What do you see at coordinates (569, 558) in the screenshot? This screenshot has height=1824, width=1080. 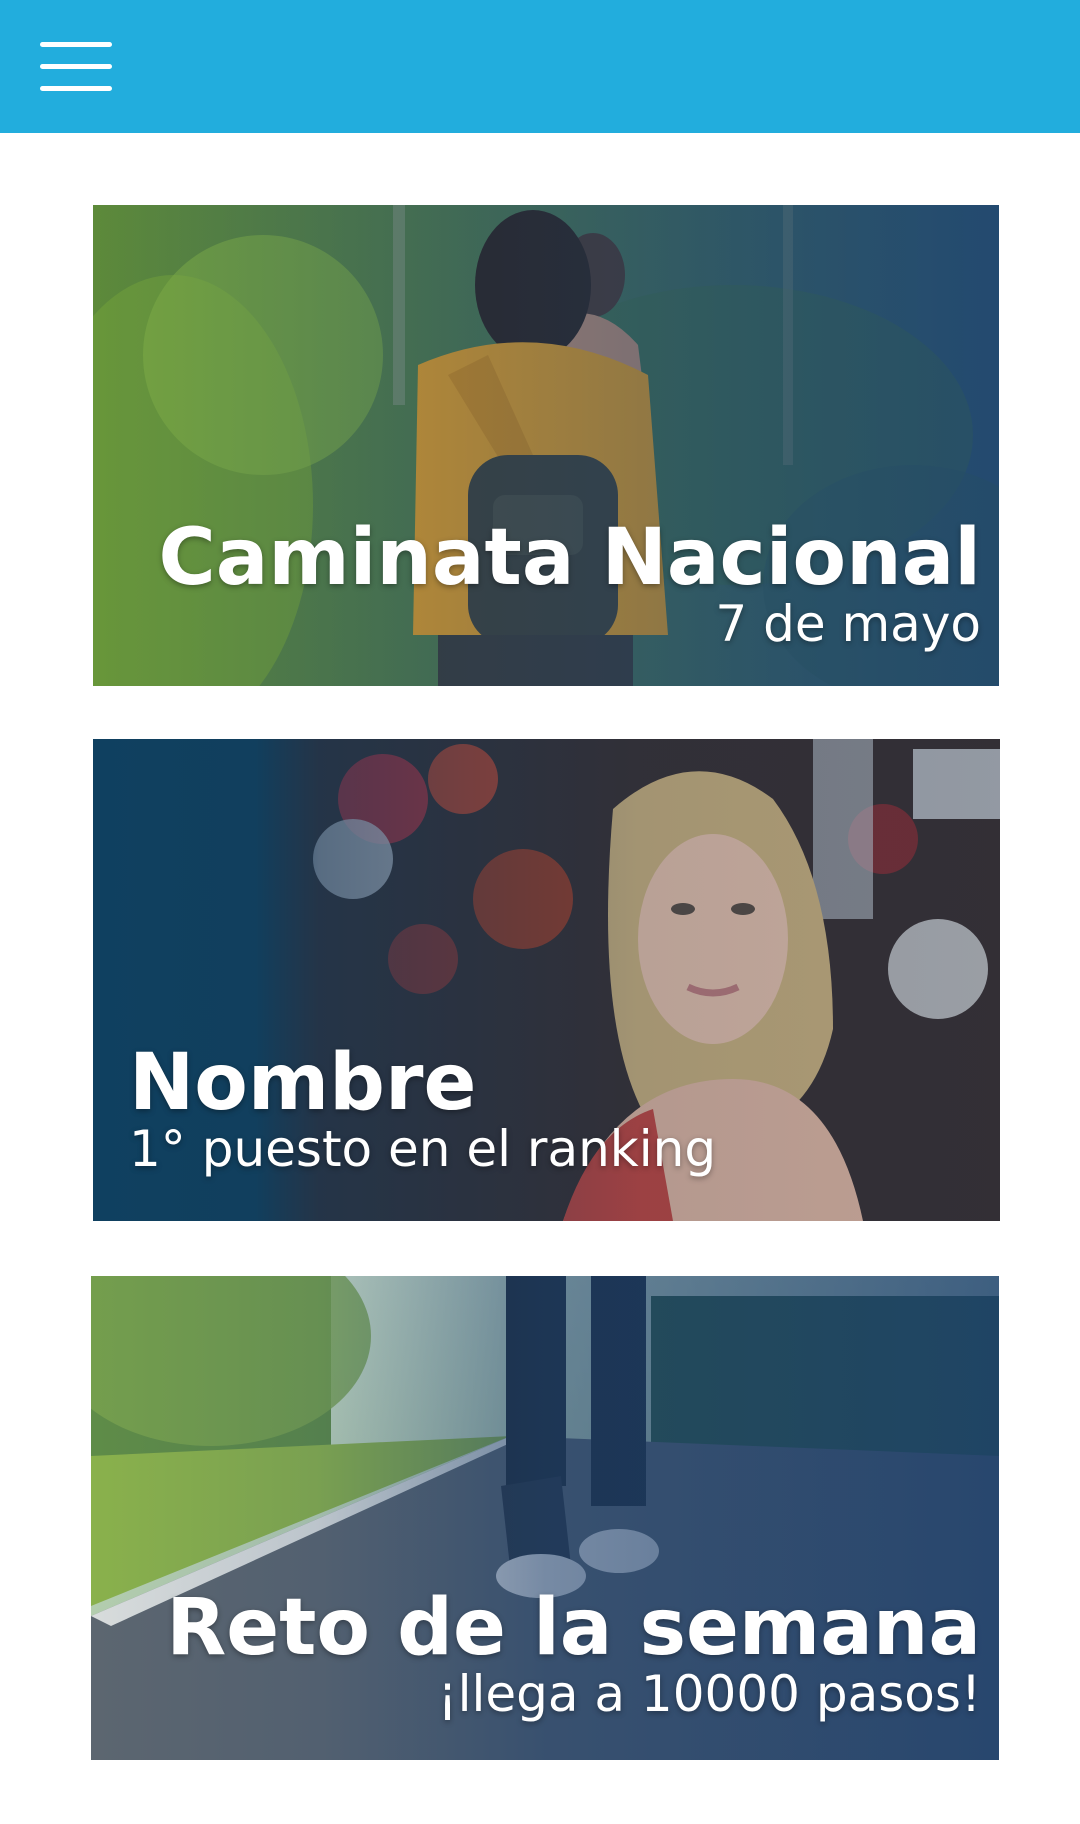 I see `card-title: Caminata Nacional` at bounding box center [569, 558].